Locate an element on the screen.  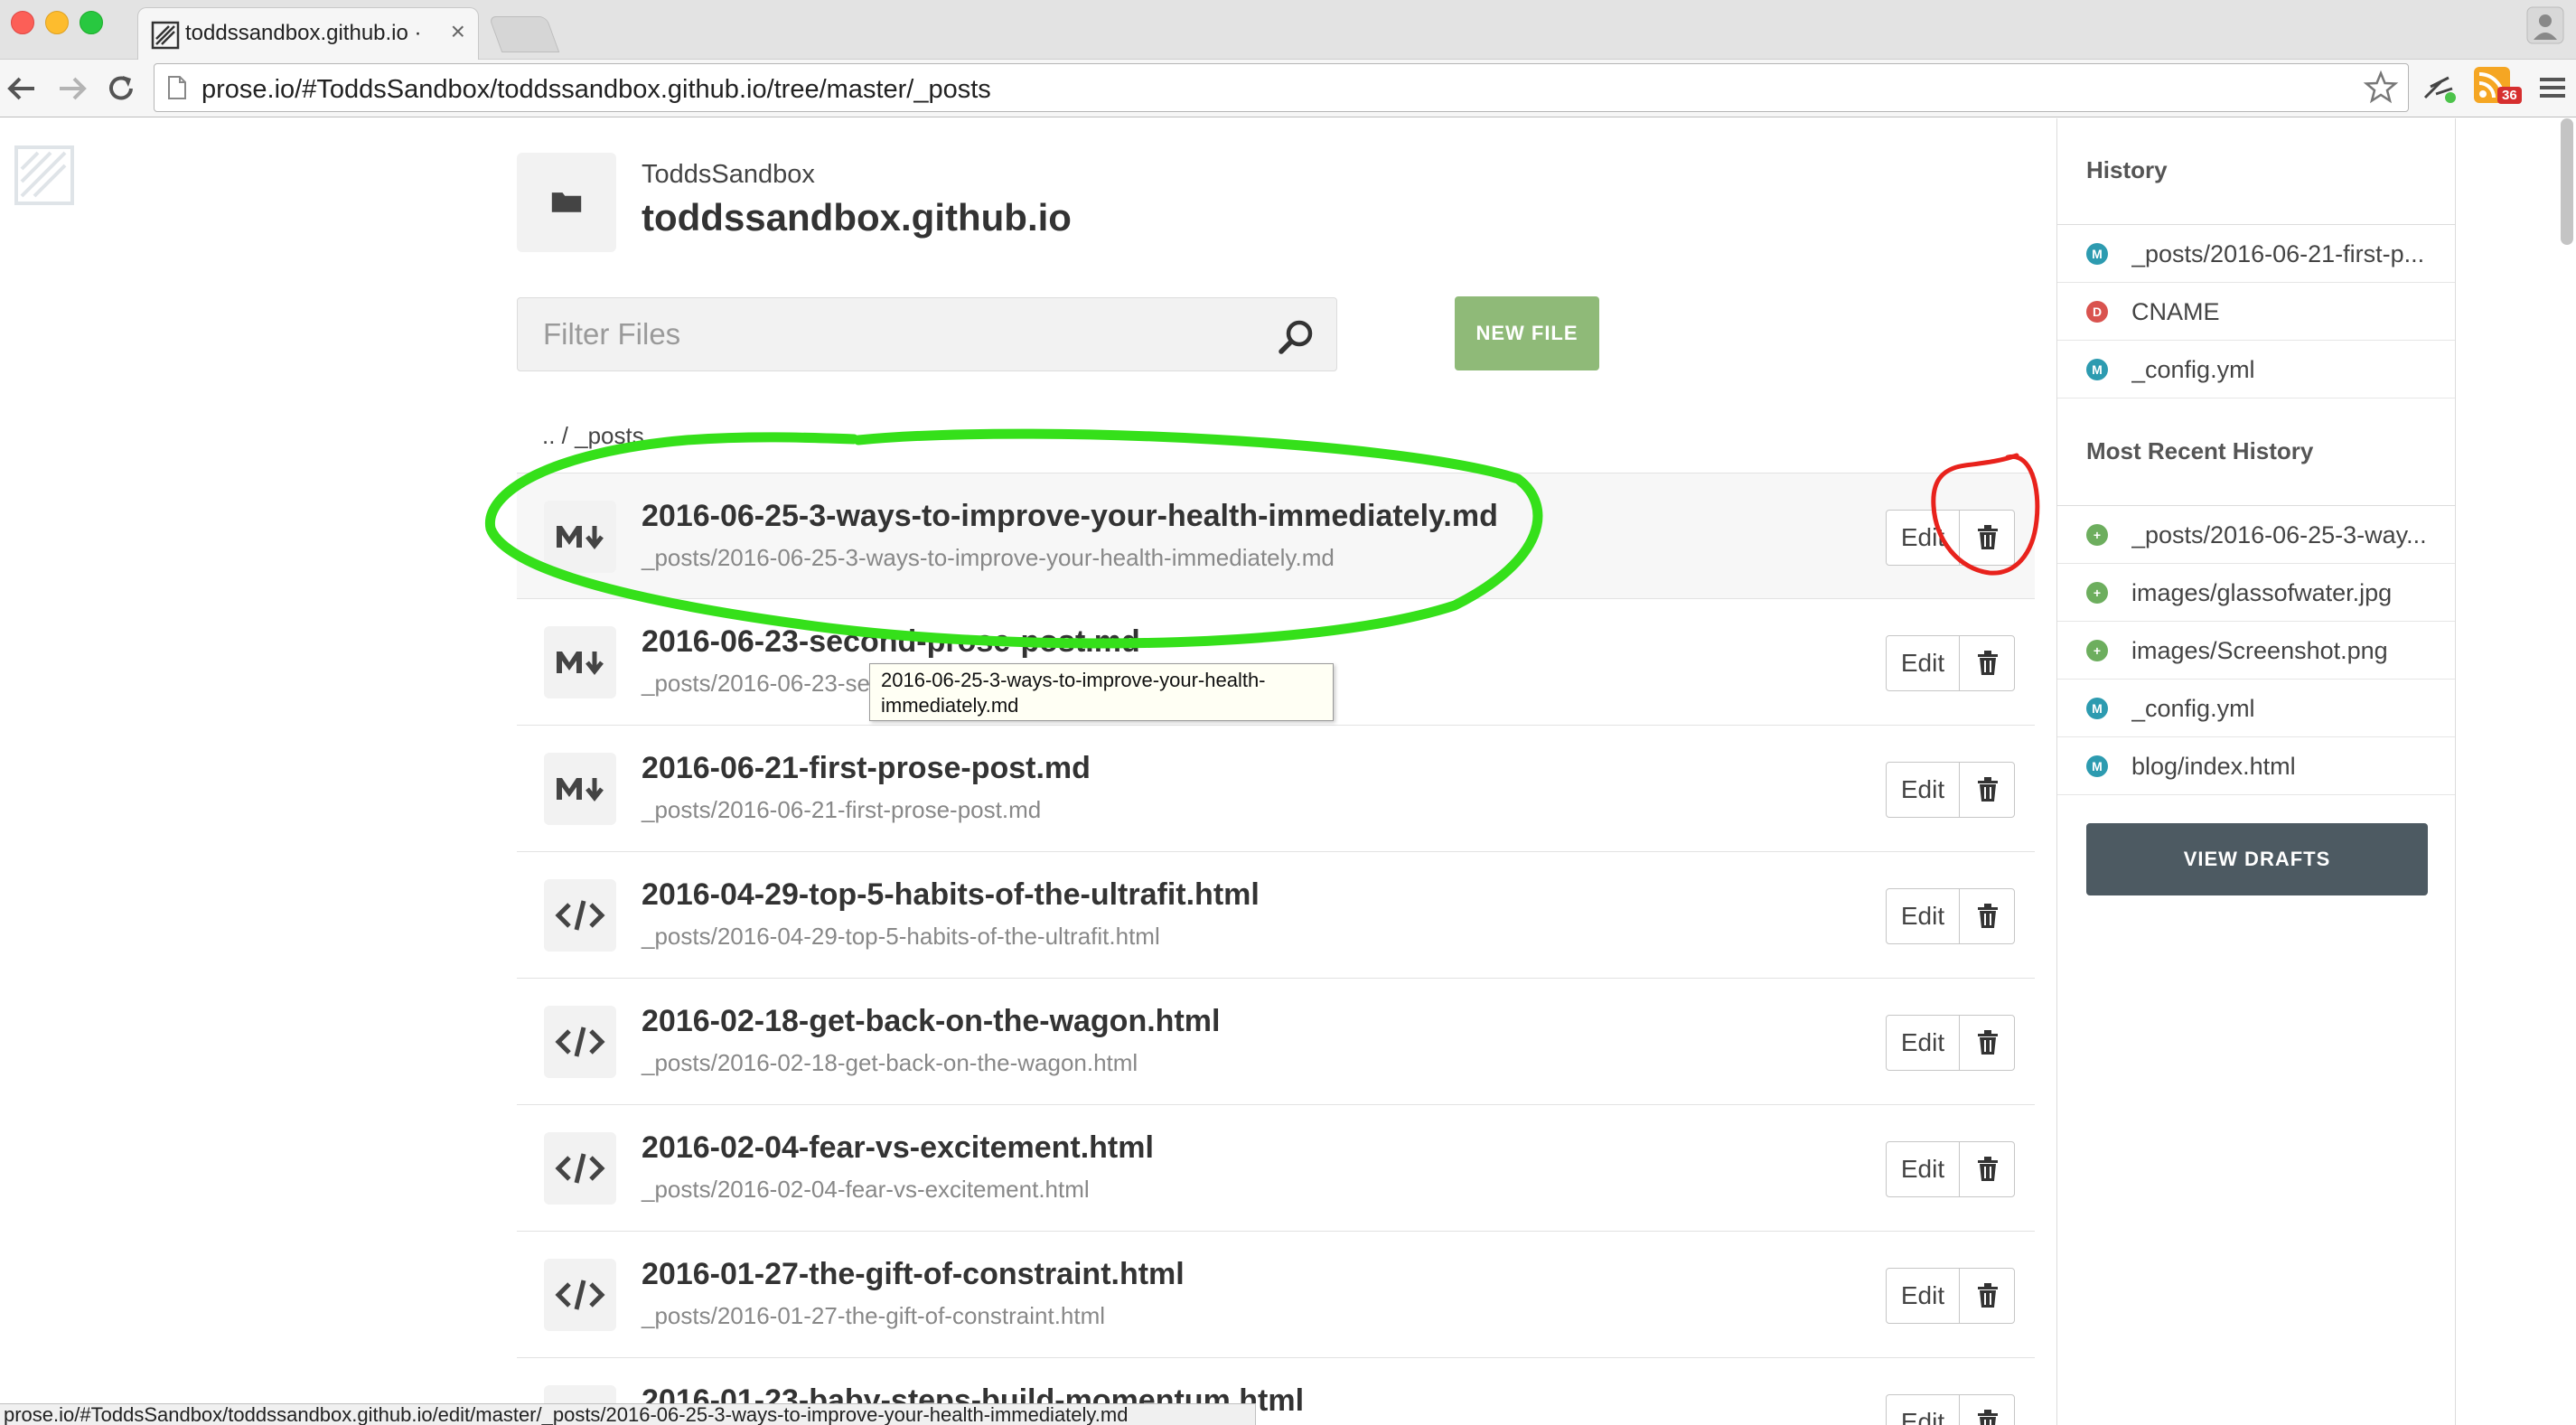
breadcrumb: .. / _posts is located at coordinates (593, 436).